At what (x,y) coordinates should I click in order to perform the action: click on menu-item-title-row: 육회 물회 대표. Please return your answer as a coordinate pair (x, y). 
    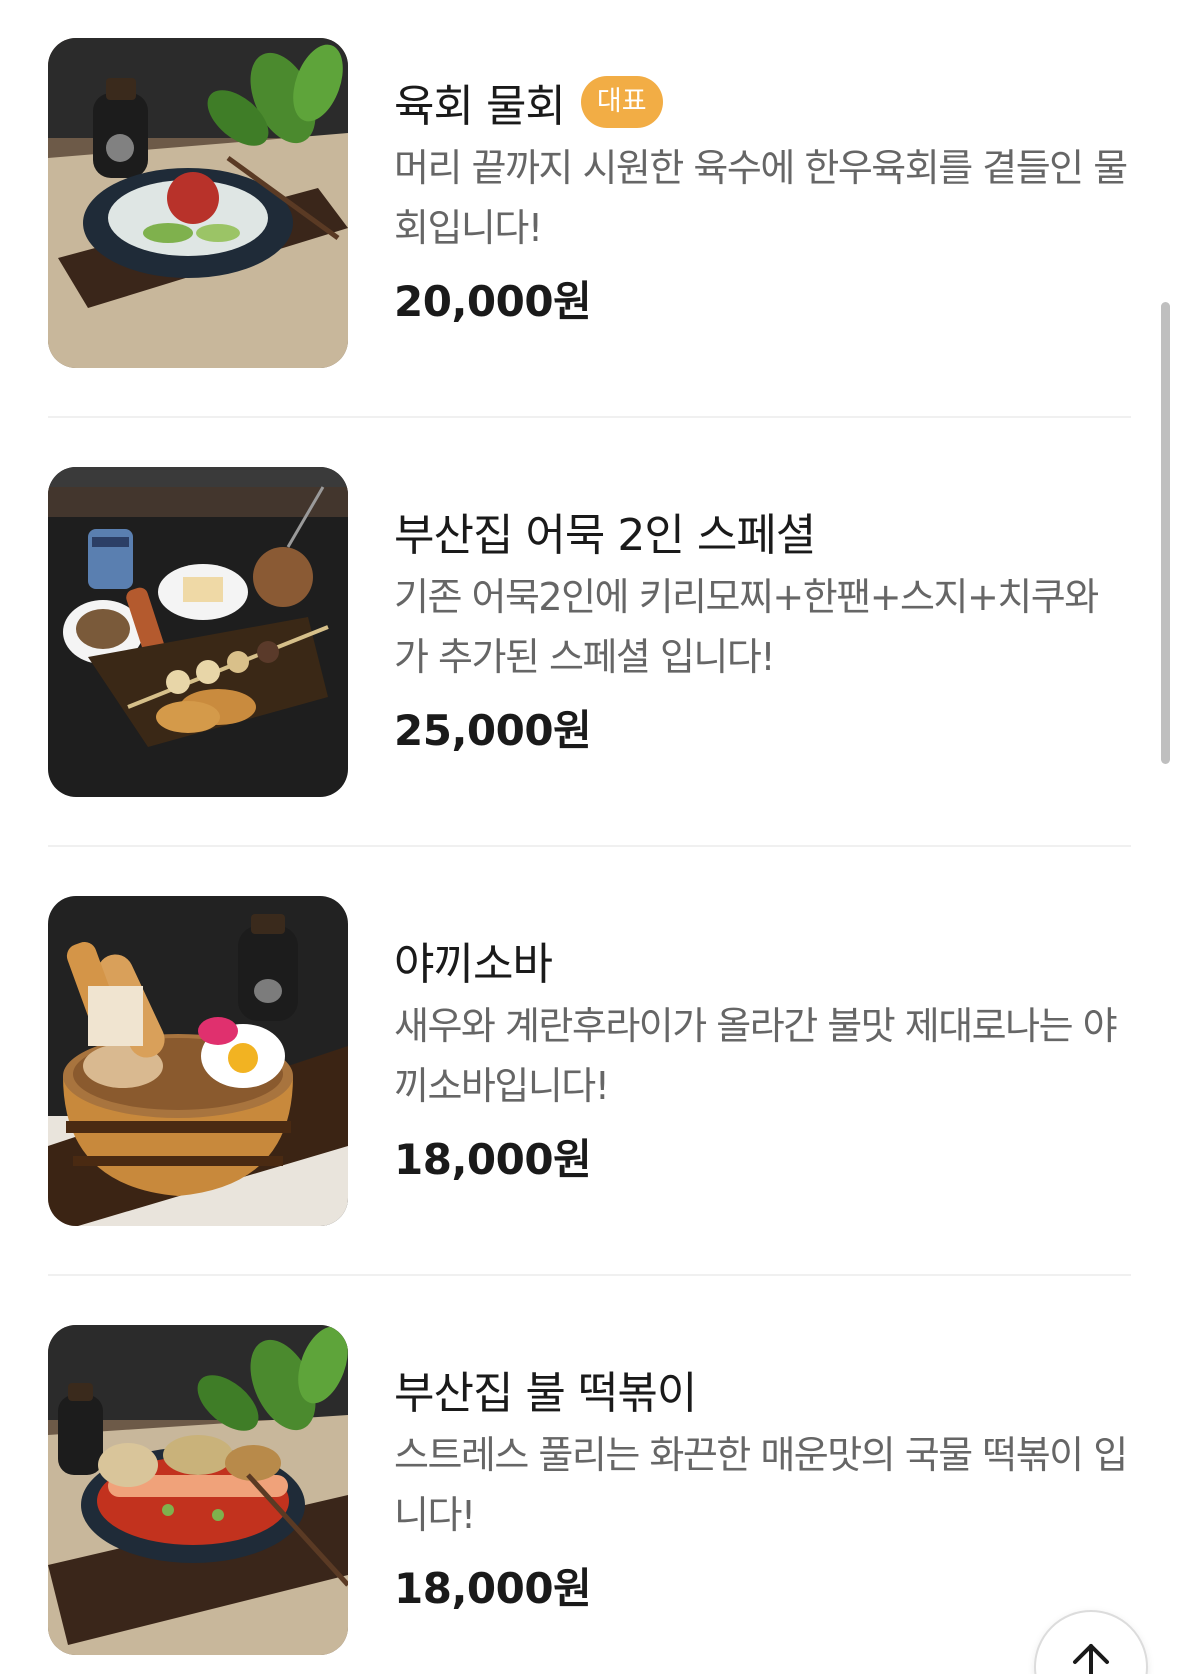
    Looking at the image, I should click on (762, 103).